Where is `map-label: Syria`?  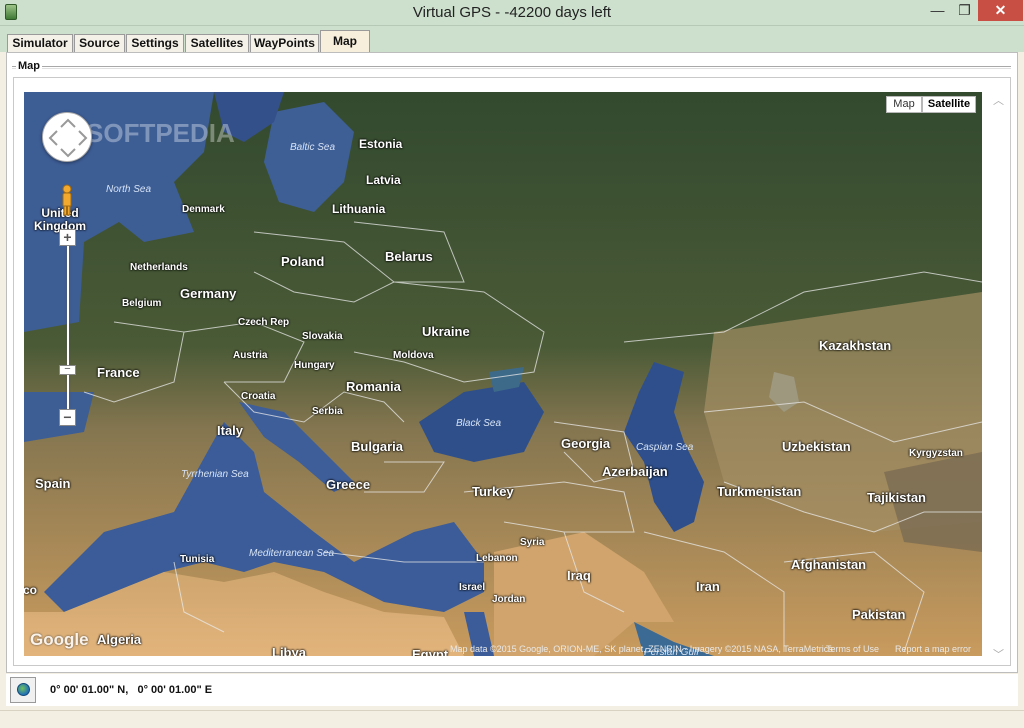
map-label: Syria is located at coordinates (532, 542).